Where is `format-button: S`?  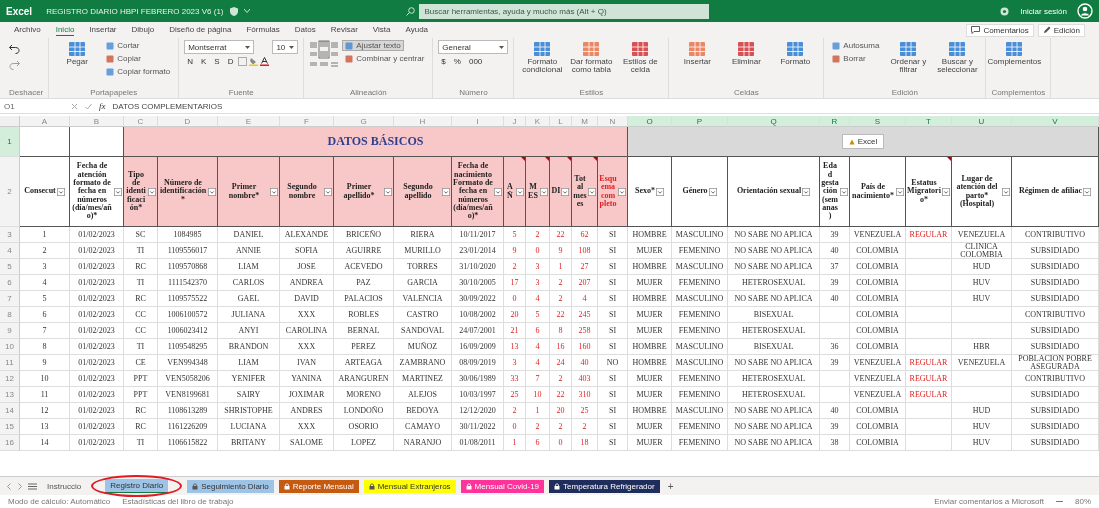
format-button: S is located at coordinates (217, 61).